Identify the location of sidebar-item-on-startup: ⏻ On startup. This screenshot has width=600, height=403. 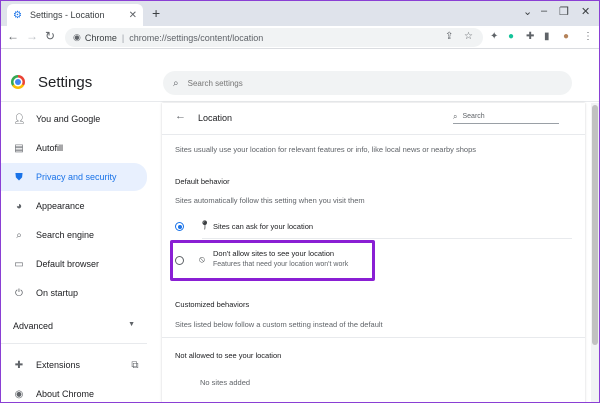
(74, 293).